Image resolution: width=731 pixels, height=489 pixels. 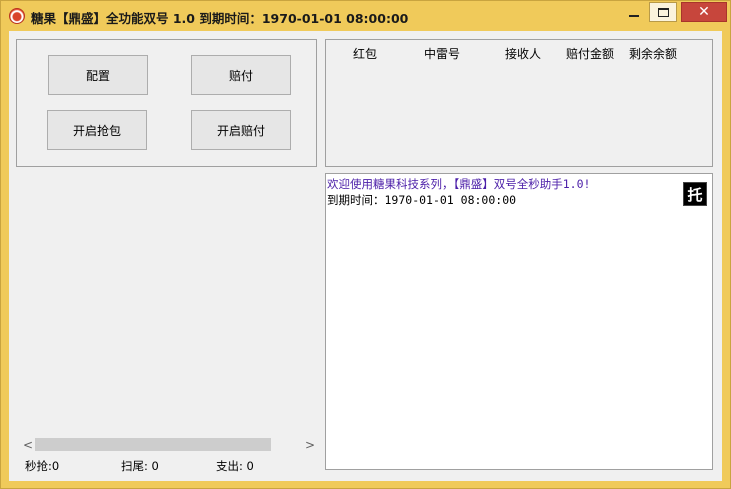 What do you see at coordinates (519, 103) in the screenshot?
I see `payout-list: 红包 中雷号 接收人 赔付金额 剩余余额` at bounding box center [519, 103].